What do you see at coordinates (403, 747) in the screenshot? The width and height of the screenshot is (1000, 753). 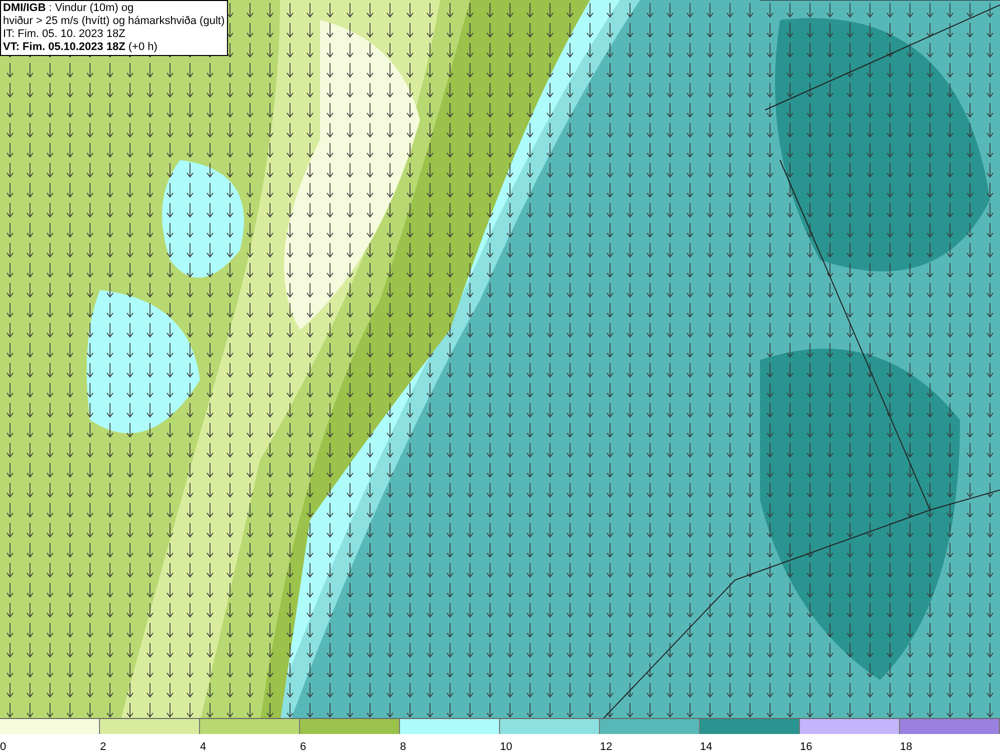 I see `legend-label: 8` at bounding box center [403, 747].